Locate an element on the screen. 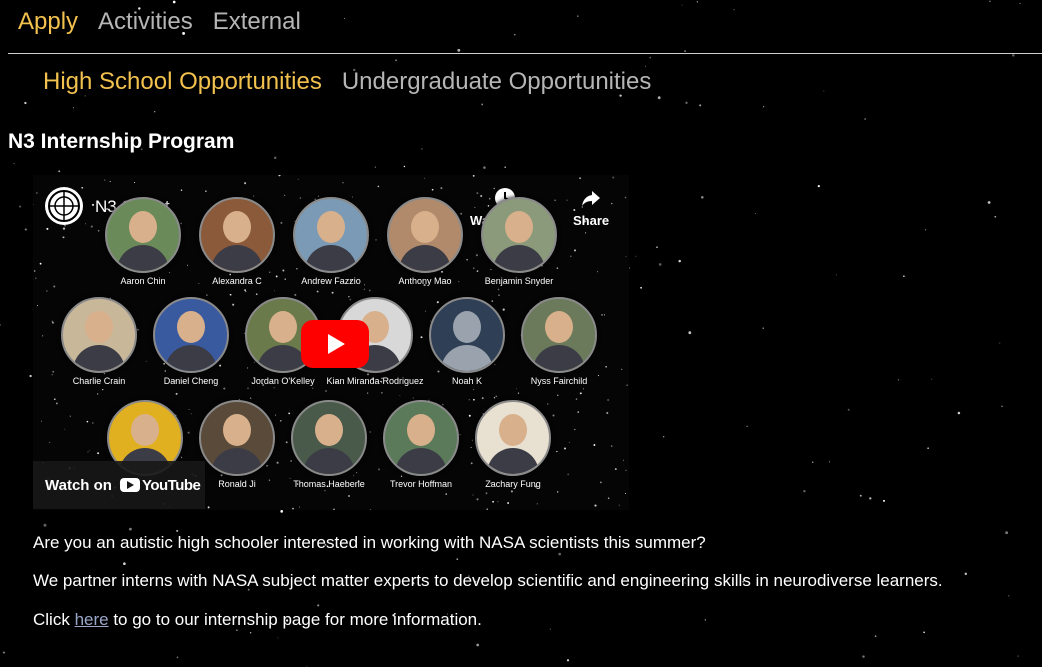  play-button is located at coordinates (335, 344).